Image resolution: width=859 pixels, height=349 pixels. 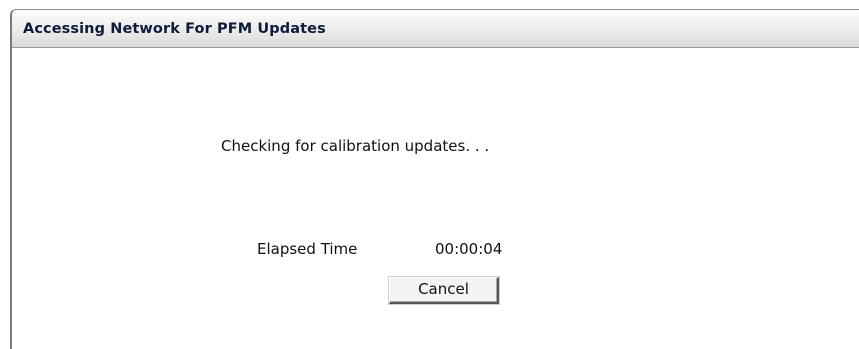 I want to click on dialog-title: Accessing Network For PFM Updates, so click(x=174, y=29).